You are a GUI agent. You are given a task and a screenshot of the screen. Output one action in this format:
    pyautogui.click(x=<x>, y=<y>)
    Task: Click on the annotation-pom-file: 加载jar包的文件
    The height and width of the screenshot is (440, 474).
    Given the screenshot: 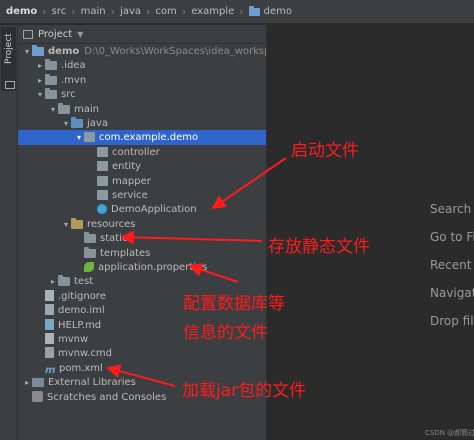 What is the action you would take?
    pyautogui.click(x=244, y=391)
    